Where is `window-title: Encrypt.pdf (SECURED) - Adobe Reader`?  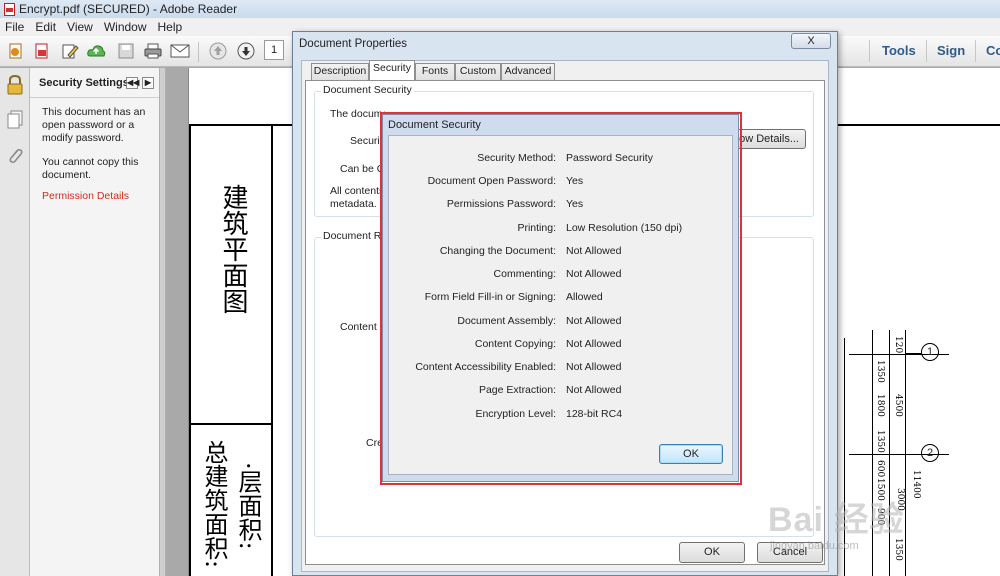 window-title: Encrypt.pdf (SECURED) - Adobe Reader is located at coordinates (128, 9).